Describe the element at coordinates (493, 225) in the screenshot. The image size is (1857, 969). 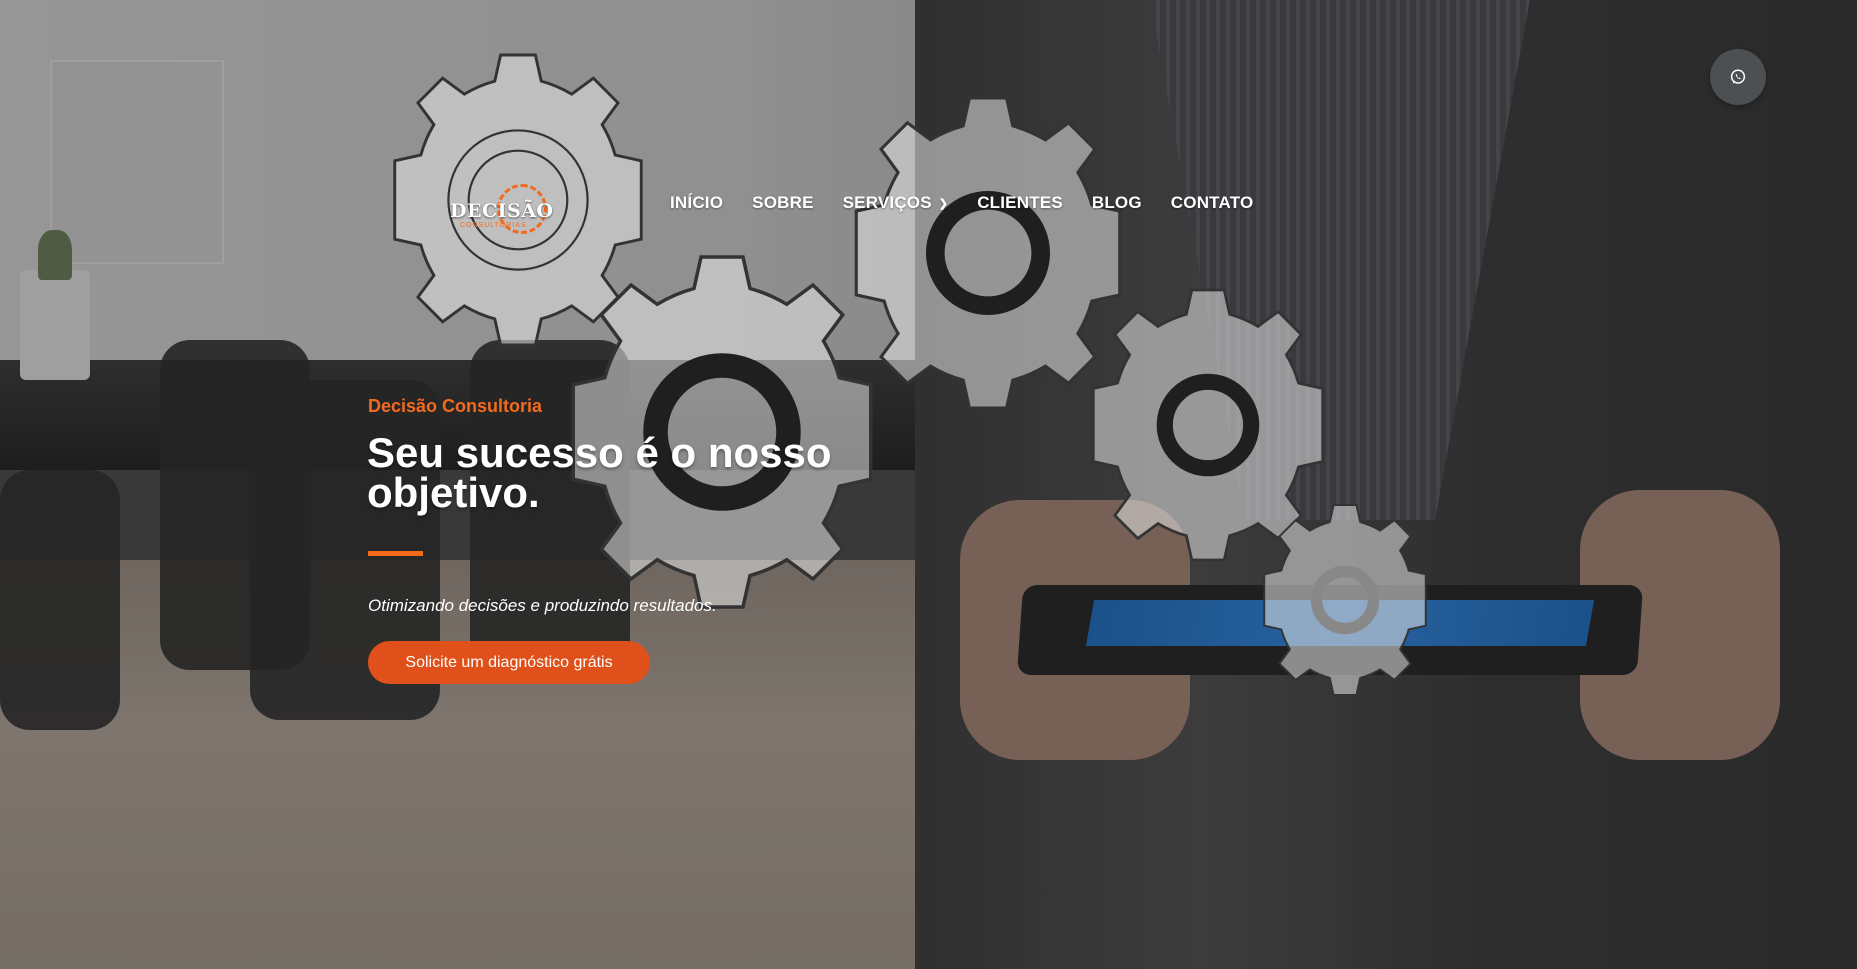
I see `logo-subtitle: CONSULTORIAS` at that location.